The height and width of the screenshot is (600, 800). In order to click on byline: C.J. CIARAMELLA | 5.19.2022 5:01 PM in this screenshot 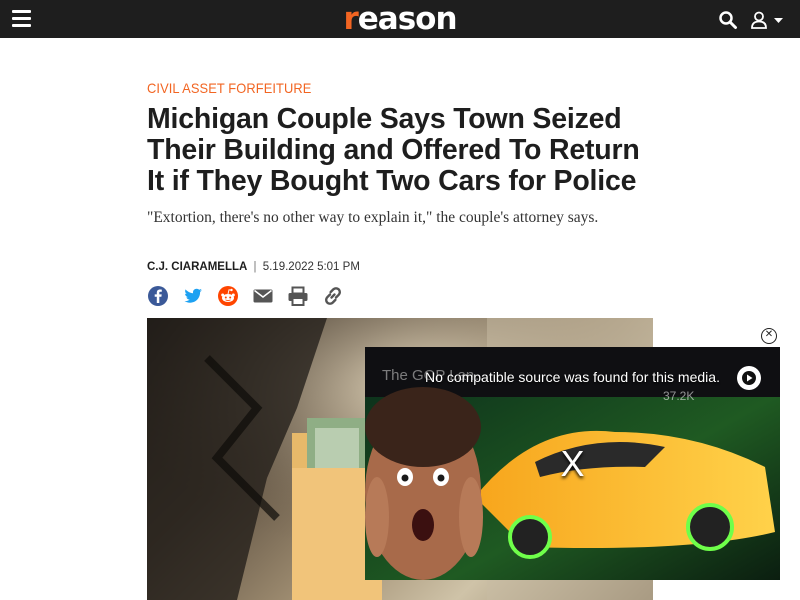, I will do `click(253, 267)`.